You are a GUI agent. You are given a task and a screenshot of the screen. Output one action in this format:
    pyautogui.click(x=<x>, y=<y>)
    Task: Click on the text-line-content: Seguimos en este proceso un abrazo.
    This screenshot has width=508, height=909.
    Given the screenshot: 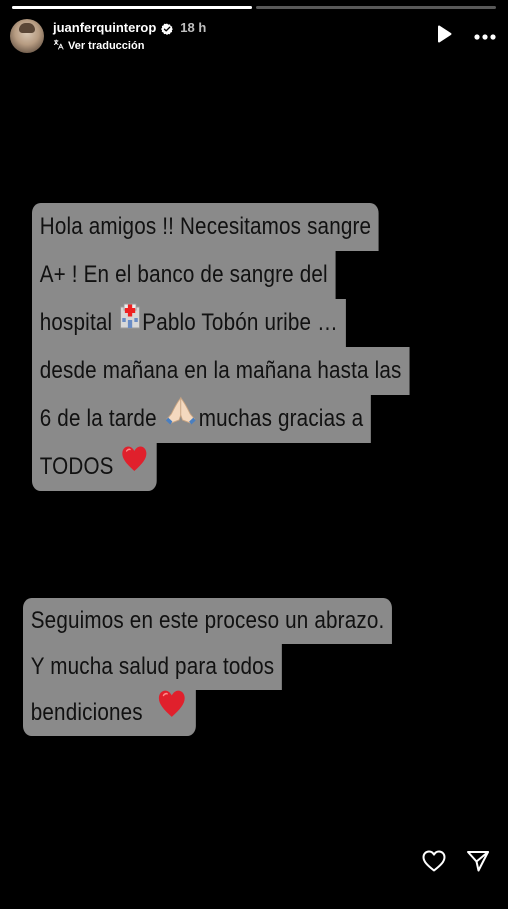 What is the action you would take?
    pyautogui.click(x=207, y=620)
    